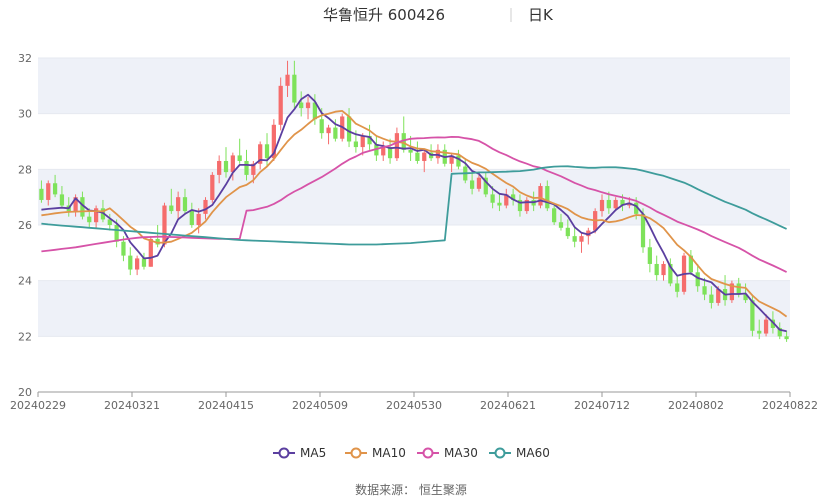  Describe the element at coordinates (226, 405) in the screenshot. I see `x-tick-label: 20240415` at that location.